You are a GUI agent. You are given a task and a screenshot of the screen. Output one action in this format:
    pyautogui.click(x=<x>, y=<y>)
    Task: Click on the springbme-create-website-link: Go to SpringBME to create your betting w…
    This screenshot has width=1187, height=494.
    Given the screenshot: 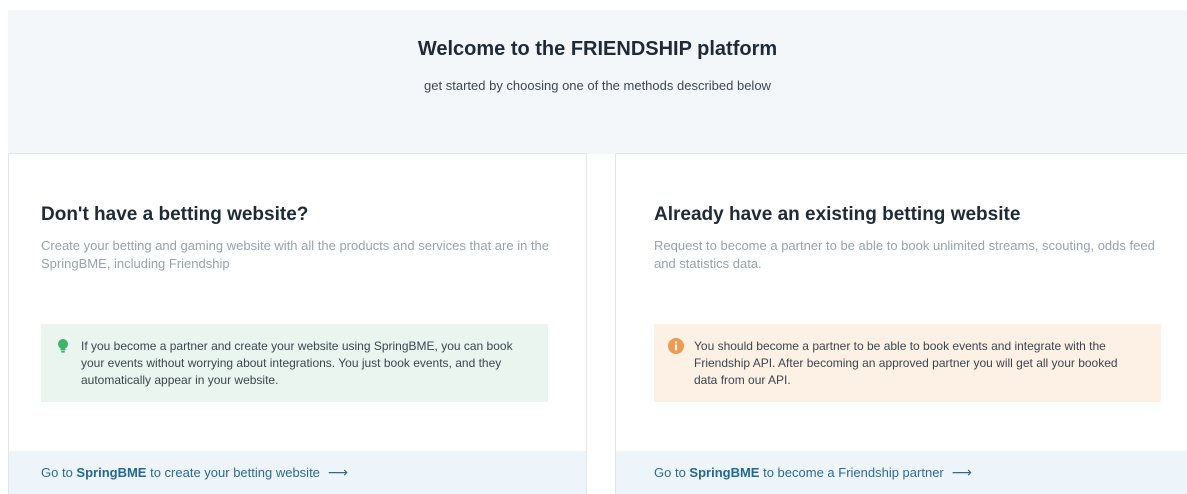 What is the action you would take?
    pyautogui.click(x=297, y=472)
    